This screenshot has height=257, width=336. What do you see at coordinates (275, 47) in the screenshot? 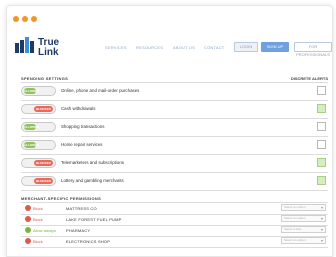
I see `sign-up-button: SIGN UP` at bounding box center [275, 47].